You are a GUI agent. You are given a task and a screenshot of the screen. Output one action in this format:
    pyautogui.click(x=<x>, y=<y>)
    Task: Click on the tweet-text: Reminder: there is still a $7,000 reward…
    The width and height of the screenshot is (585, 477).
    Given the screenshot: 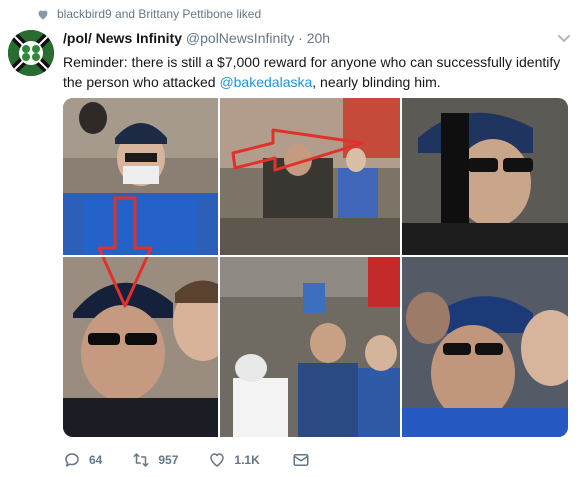 What is the action you would take?
    pyautogui.click(x=315, y=72)
    